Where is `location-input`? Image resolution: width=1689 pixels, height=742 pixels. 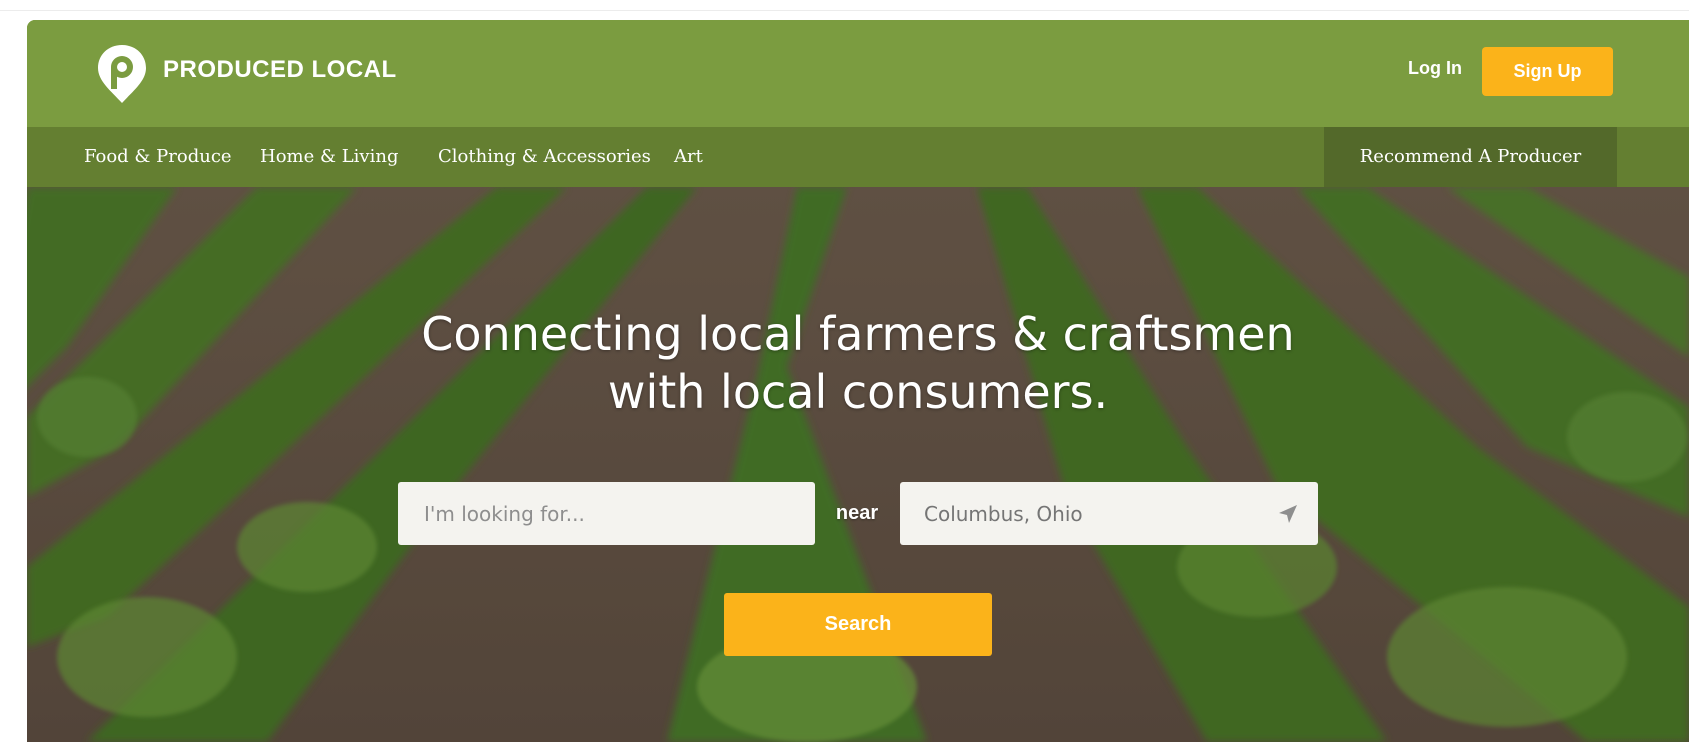
location-input is located at coordinates (1080, 513).